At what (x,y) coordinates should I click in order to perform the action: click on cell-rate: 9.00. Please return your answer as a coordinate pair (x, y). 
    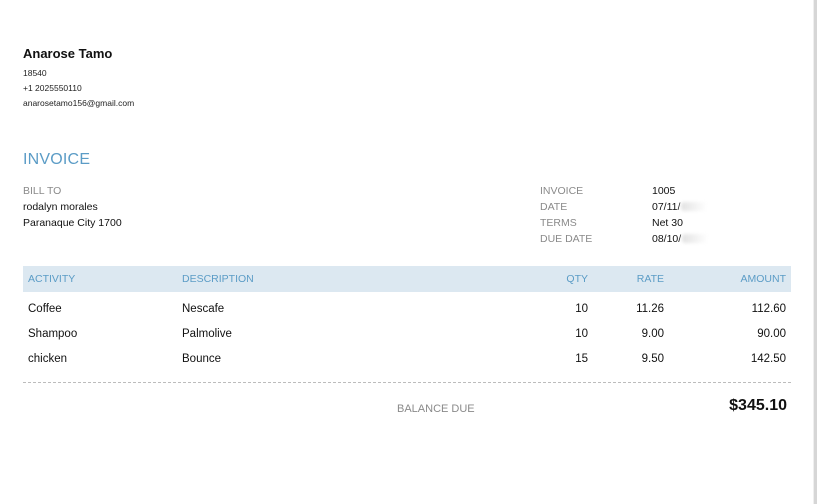
    Looking at the image, I should click on (652, 334).